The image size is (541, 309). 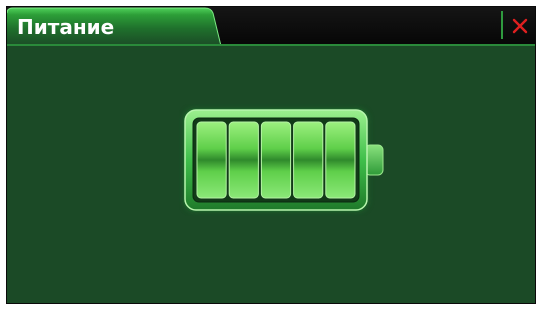 What do you see at coordinates (502, 25) in the screenshot?
I see `close-separator` at bounding box center [502, 25].